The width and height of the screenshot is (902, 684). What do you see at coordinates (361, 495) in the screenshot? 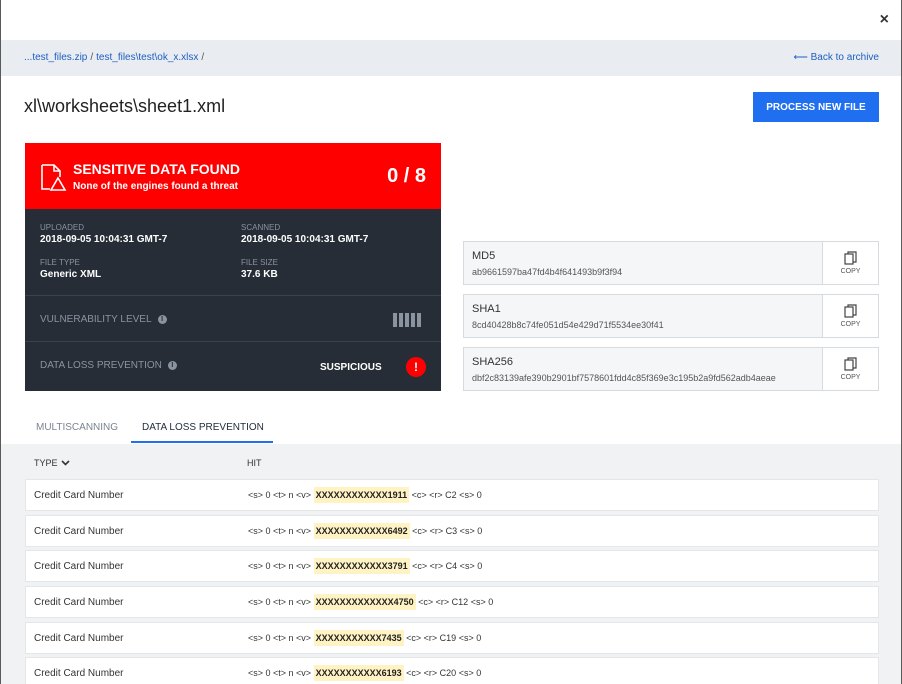
I see `hit-highlight: XXXXXXXXXXXX1911` at bounding box center [361, 495].